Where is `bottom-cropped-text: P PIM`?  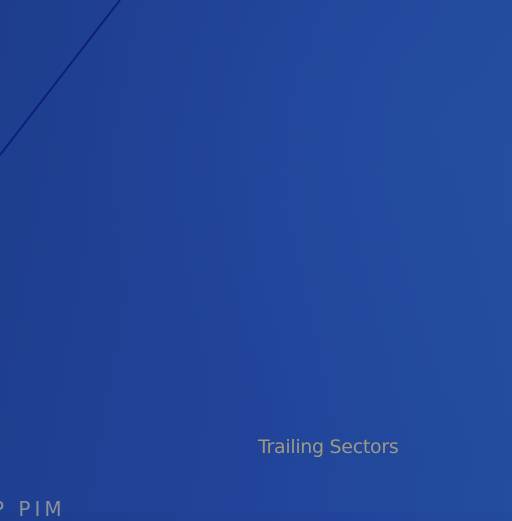 bottom-cropped-text: P PIM is located at coordinates (33, 509).